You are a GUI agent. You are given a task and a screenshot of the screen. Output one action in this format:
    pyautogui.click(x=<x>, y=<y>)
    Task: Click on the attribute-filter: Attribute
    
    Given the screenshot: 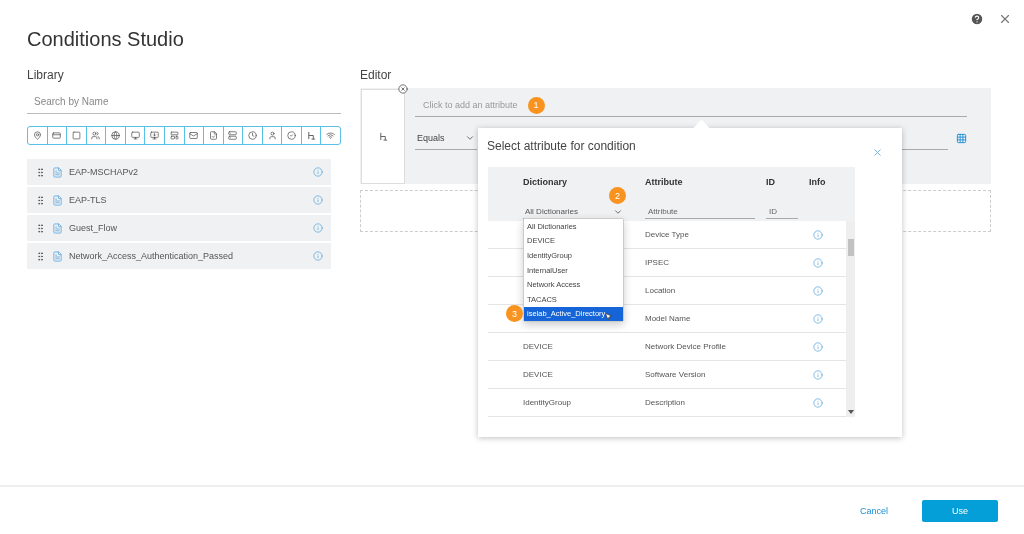 What is the action you would take?
    pyautogui.click(x=700, y=212)
    